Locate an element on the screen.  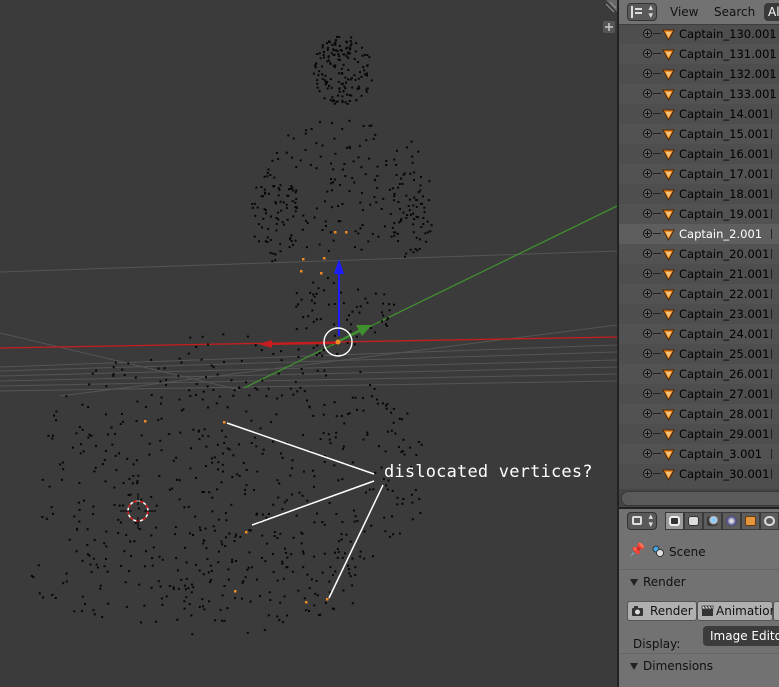
outliner-item-name: Captain_25.001 is located at coordinates (724, 354).